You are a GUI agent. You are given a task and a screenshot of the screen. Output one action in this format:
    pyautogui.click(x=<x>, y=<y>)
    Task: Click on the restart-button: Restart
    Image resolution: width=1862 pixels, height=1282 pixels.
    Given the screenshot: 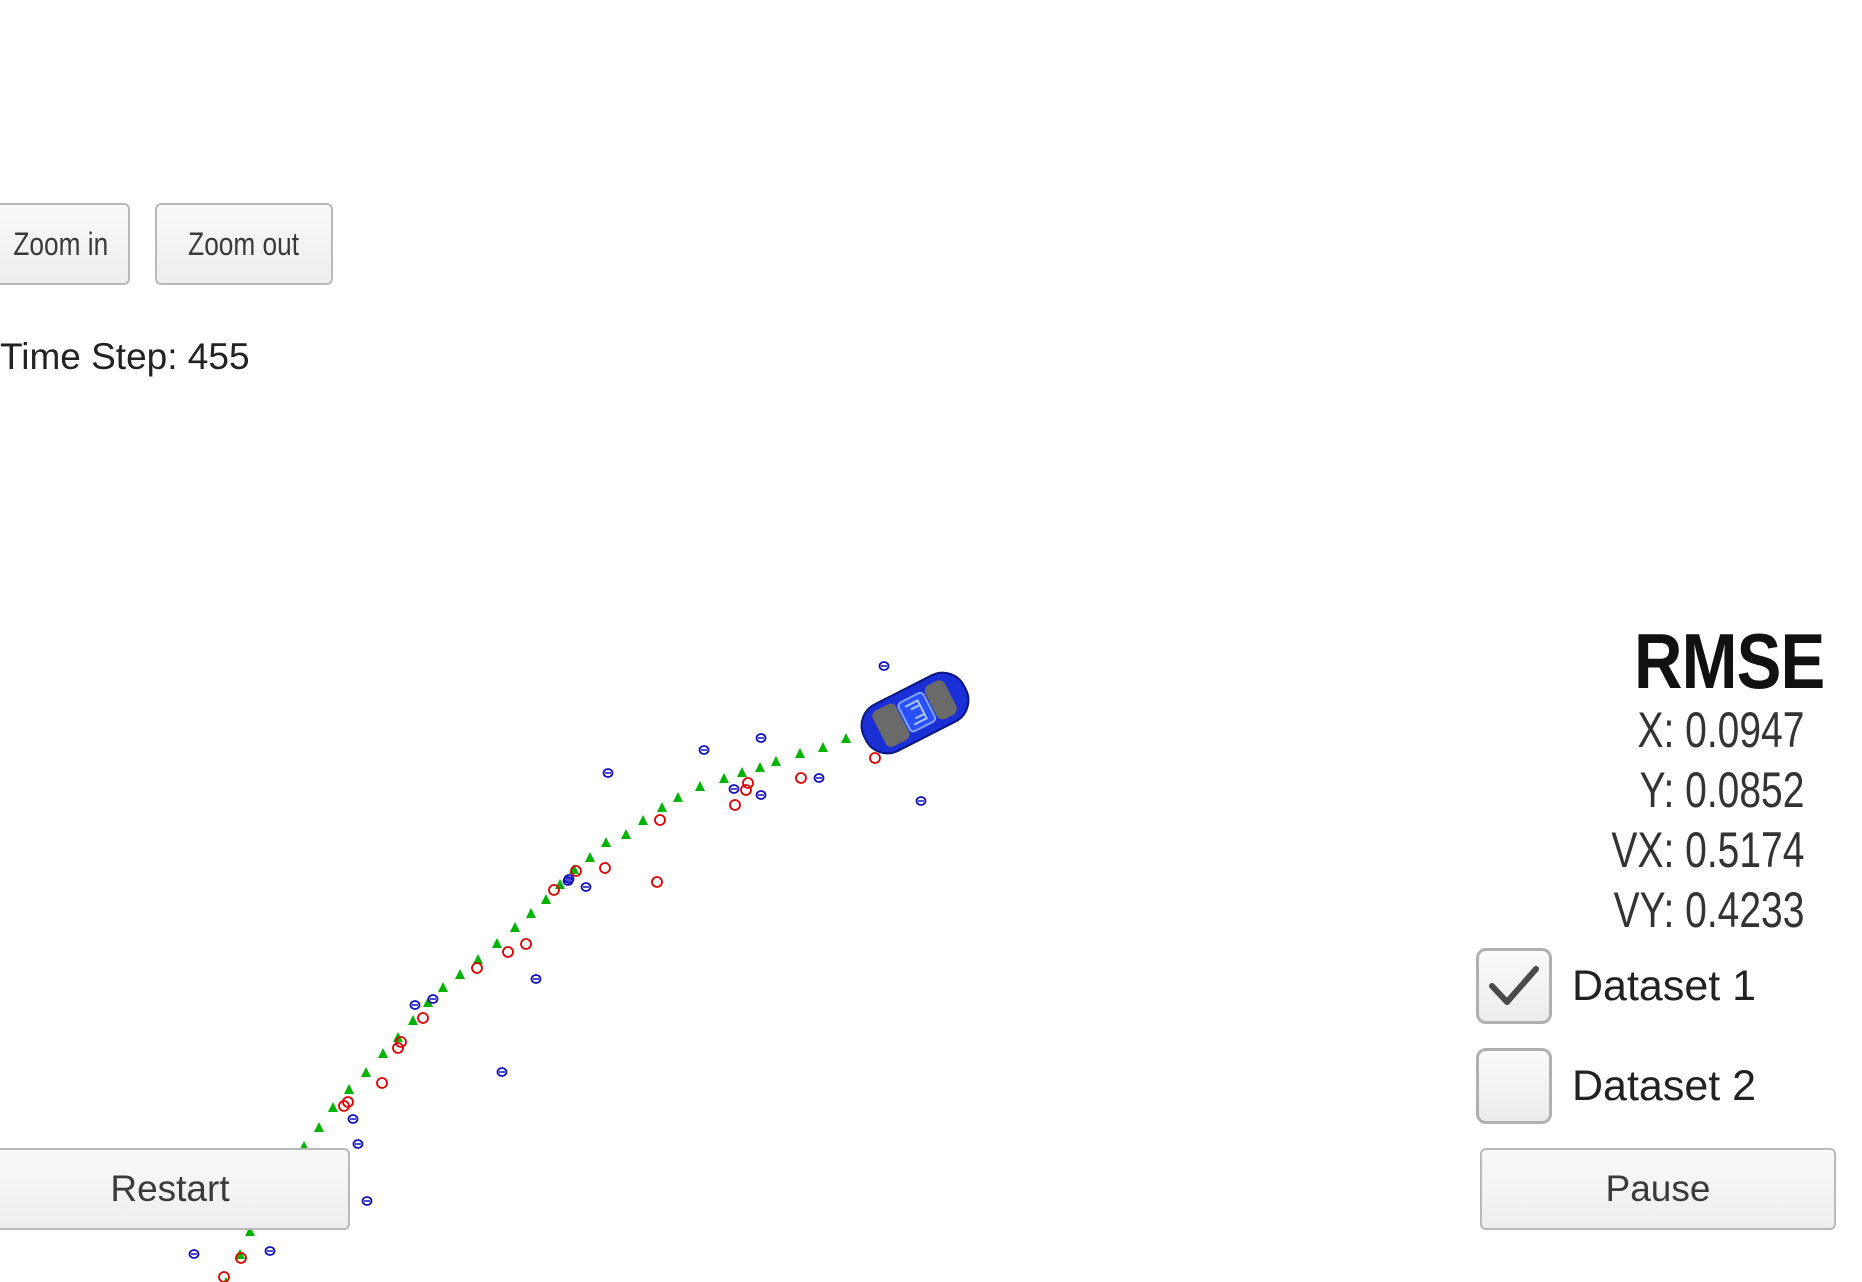 What is the action you would take?
    pyautogui.click(x=175, y=1189)
    